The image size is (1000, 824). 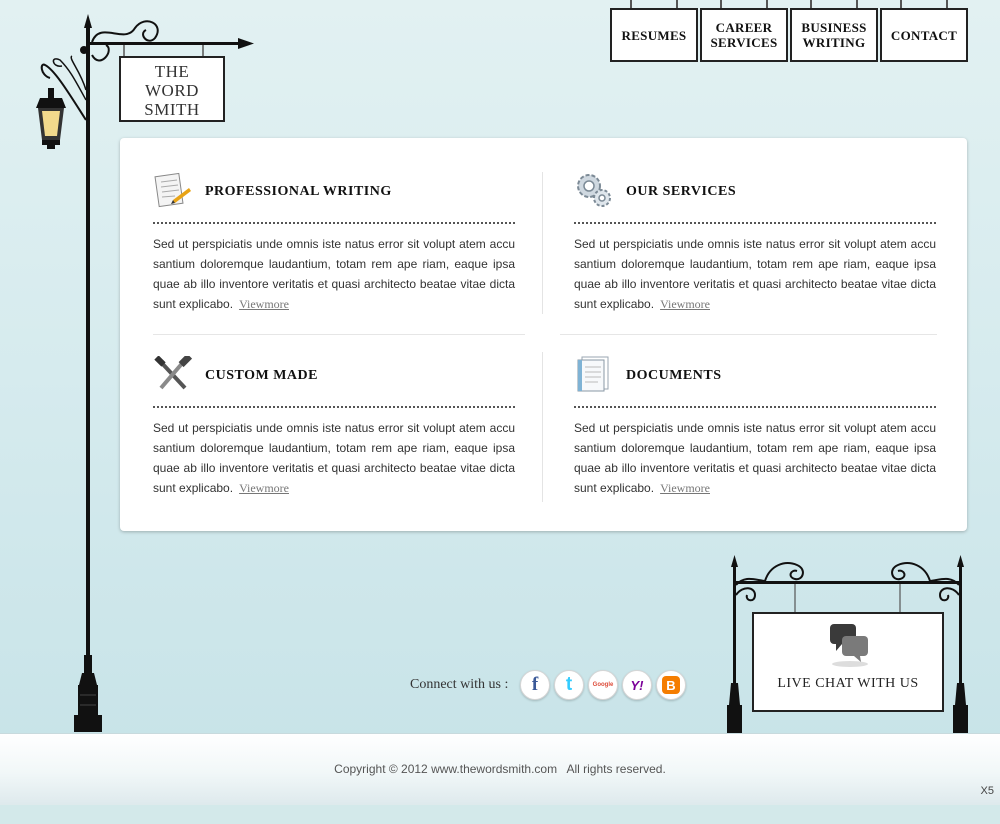 What do you see at coordinates (674, 375) in the screenshot?
I see `panel-title: DOCUMENTS` at bounding box center [674, 375].